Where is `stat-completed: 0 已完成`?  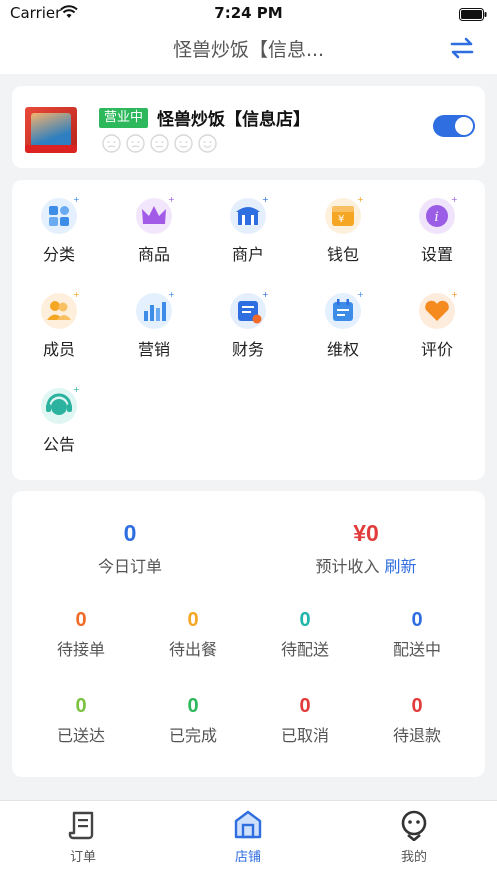
stat-completed: 0 已完成 is located at coordinates (193, 720).